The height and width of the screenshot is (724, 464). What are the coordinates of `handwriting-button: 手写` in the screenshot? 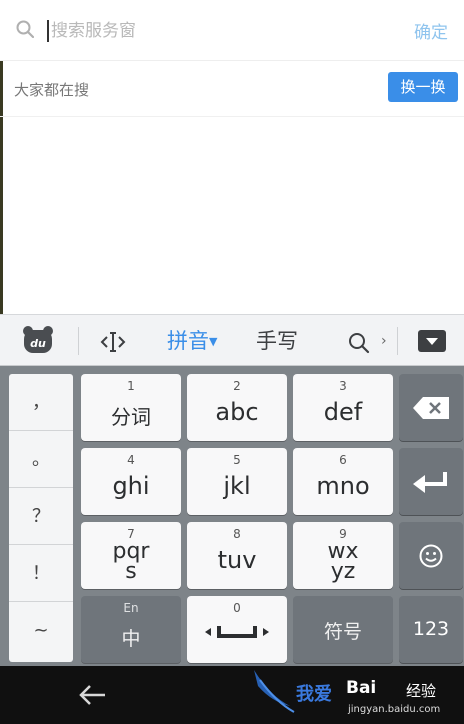 It's located at (277, 341).